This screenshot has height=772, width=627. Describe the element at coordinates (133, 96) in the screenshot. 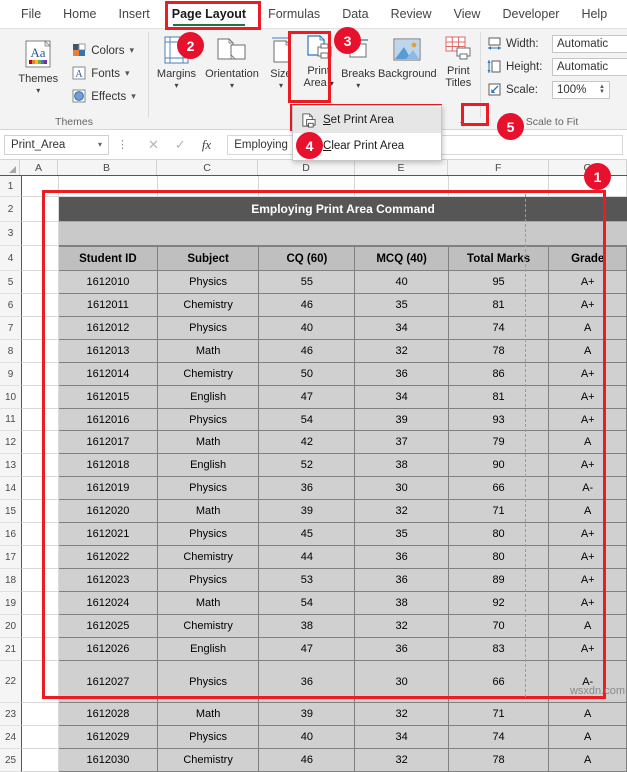

I see `effects-chevron-down-icon: ▾` at that location.